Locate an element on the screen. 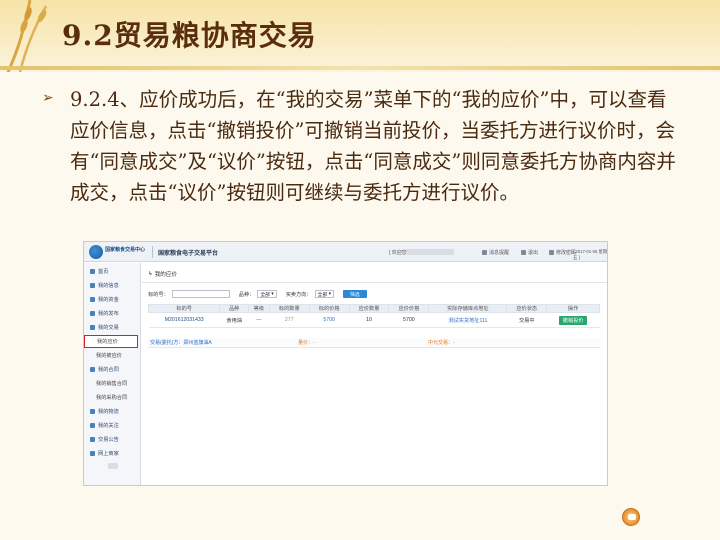 This screenshot has height=540, width=720. col-action: 操作 is located at coordinates (573, 308).